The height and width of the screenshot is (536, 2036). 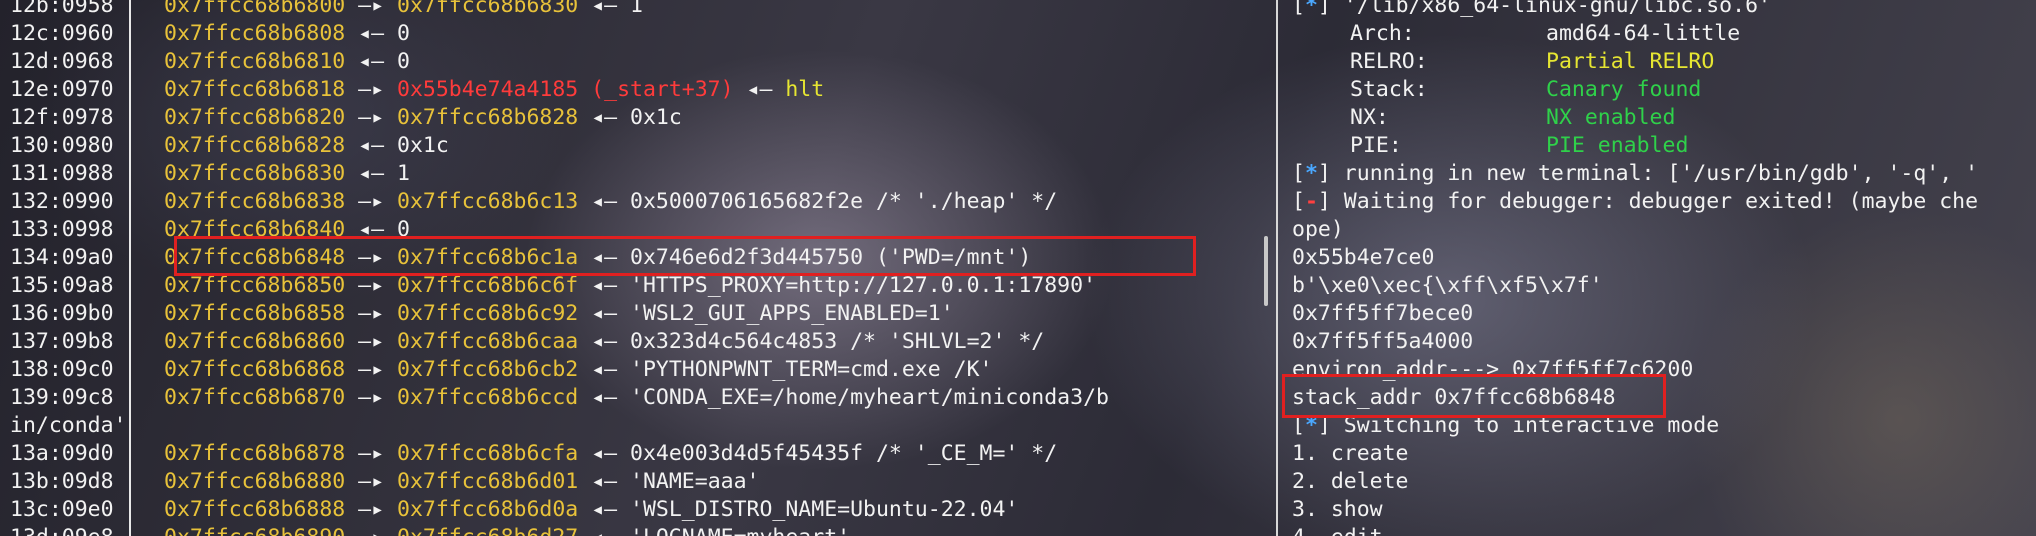 I want to click on stack-offset: 13d:09e8, so click(x=82, y=530).